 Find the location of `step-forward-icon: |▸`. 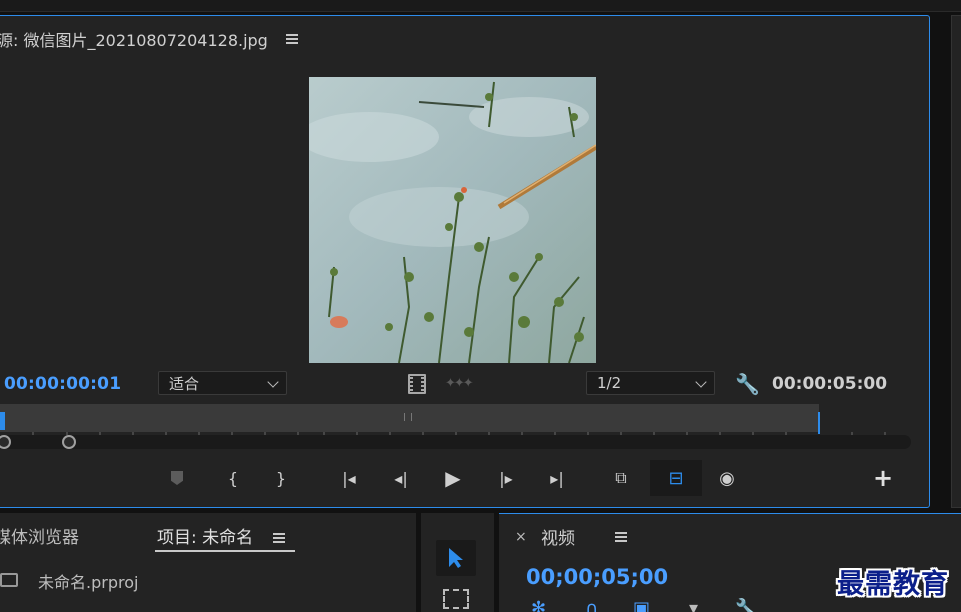

step-forward-icon: |▸ is located at coordinates (506, 478).